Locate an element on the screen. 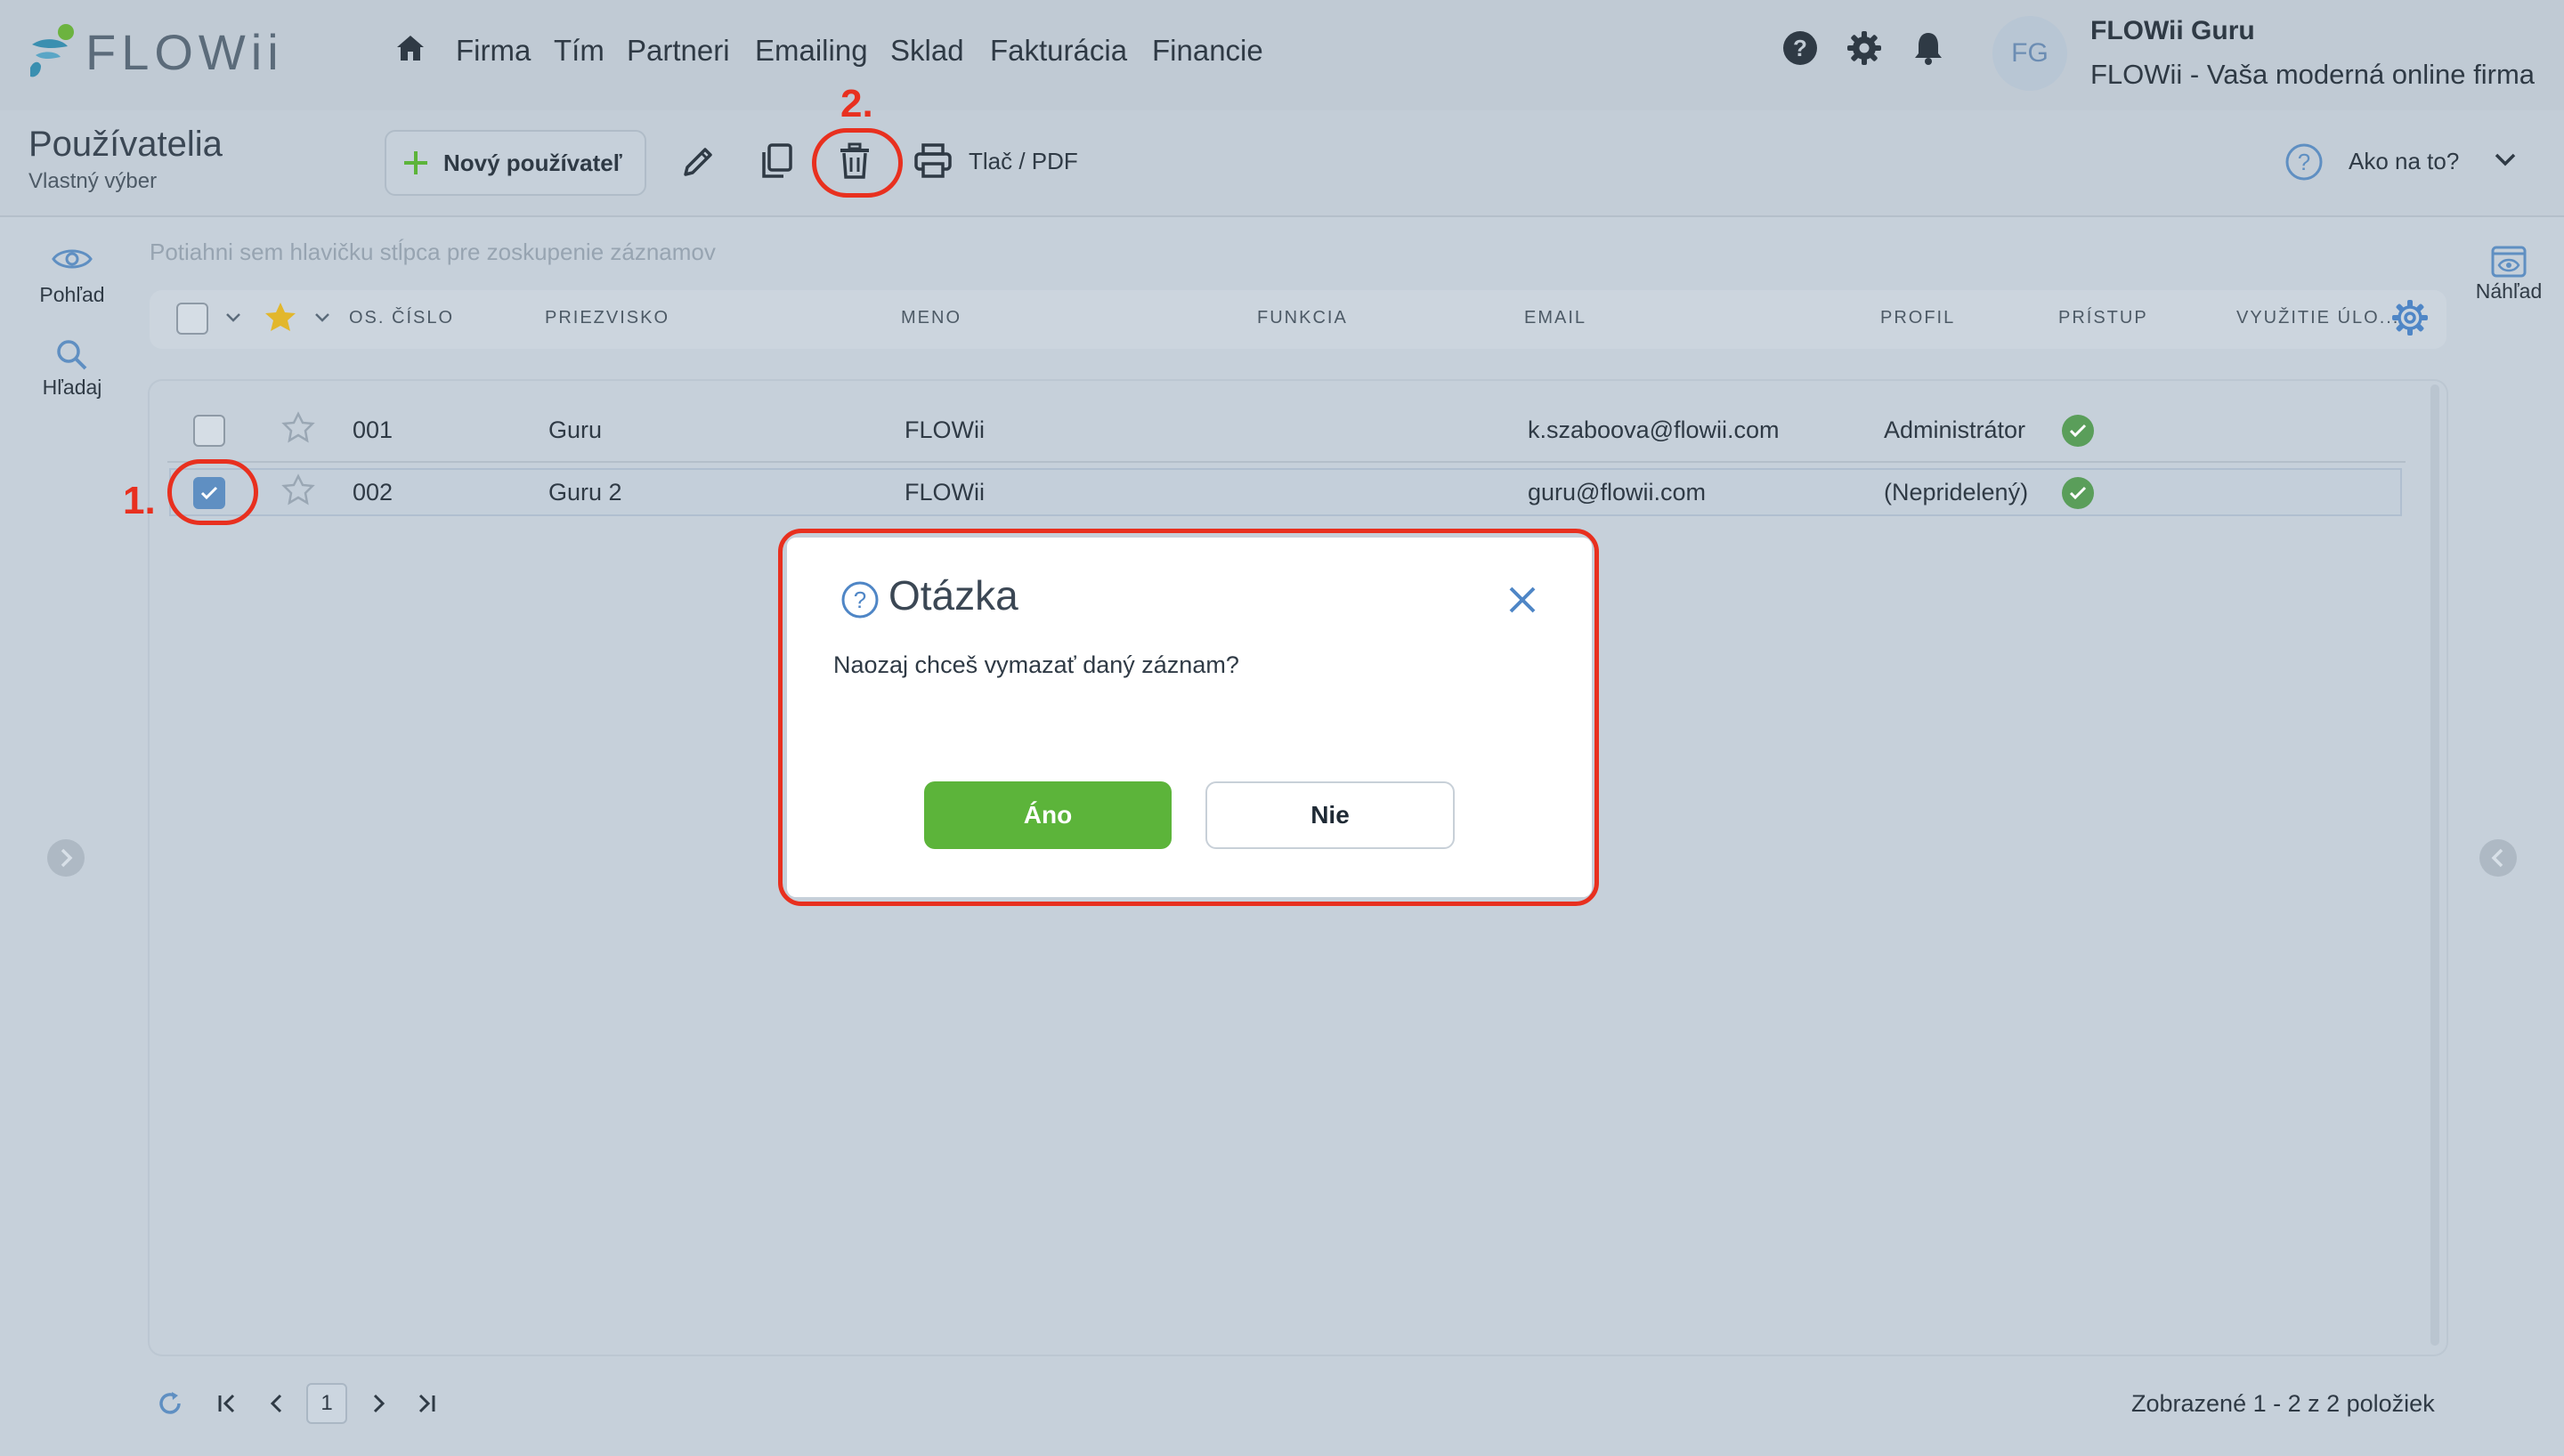 Image resolution: width=2564 pixels, height=1456 pixels. home-icon is located at coordinates (410, 48).